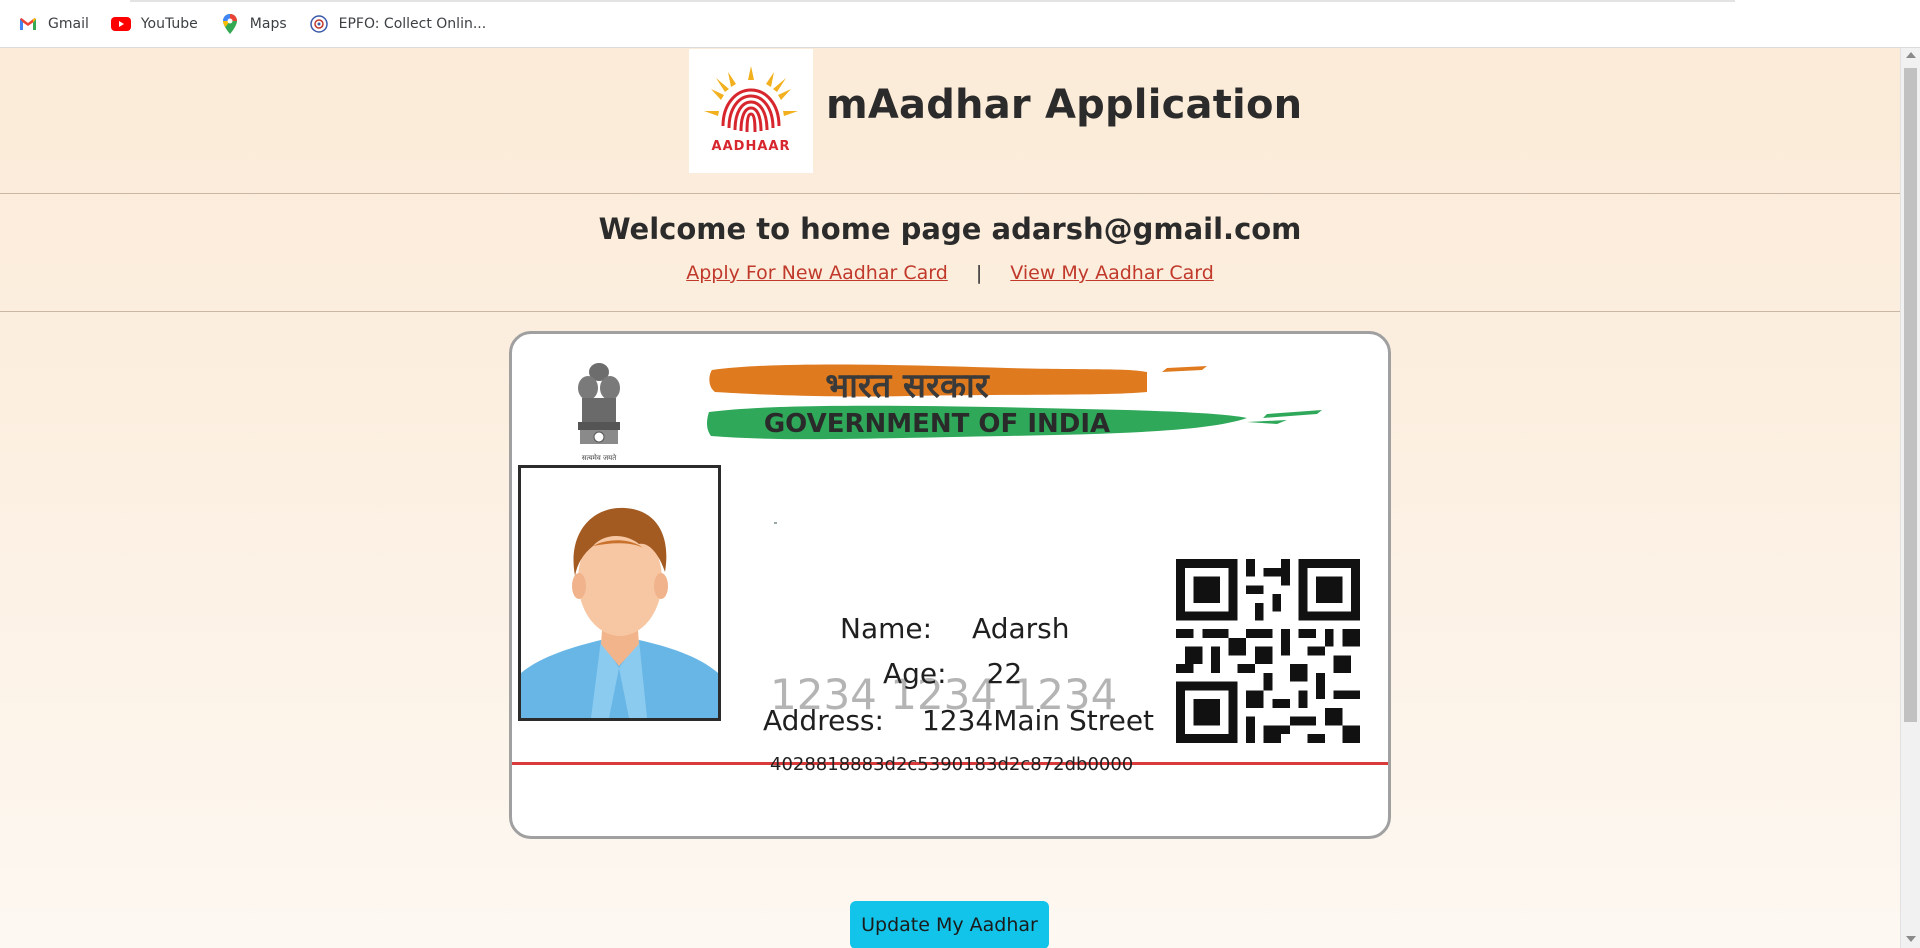 This screenshot has width=1920, height=948. What do you see at coordinates (1911, 939) in the screenshot?
I see `scroll-down-arrow-icon` at bounding box center [1911, 939].